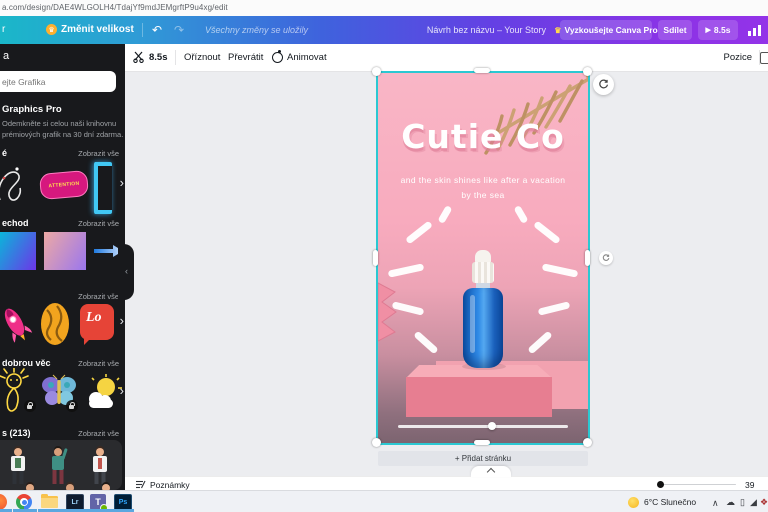  I want to click on gradient-swatch-pink-purple, so click(65, 251).